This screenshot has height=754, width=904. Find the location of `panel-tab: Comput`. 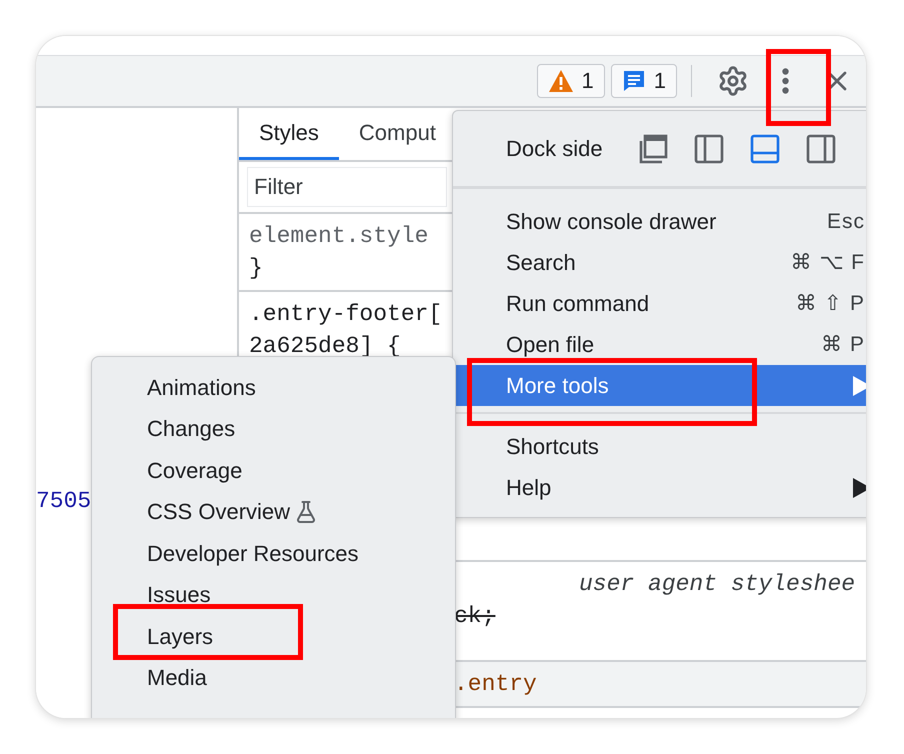

panel-tab: Comput is located at coordinates (397, 134).